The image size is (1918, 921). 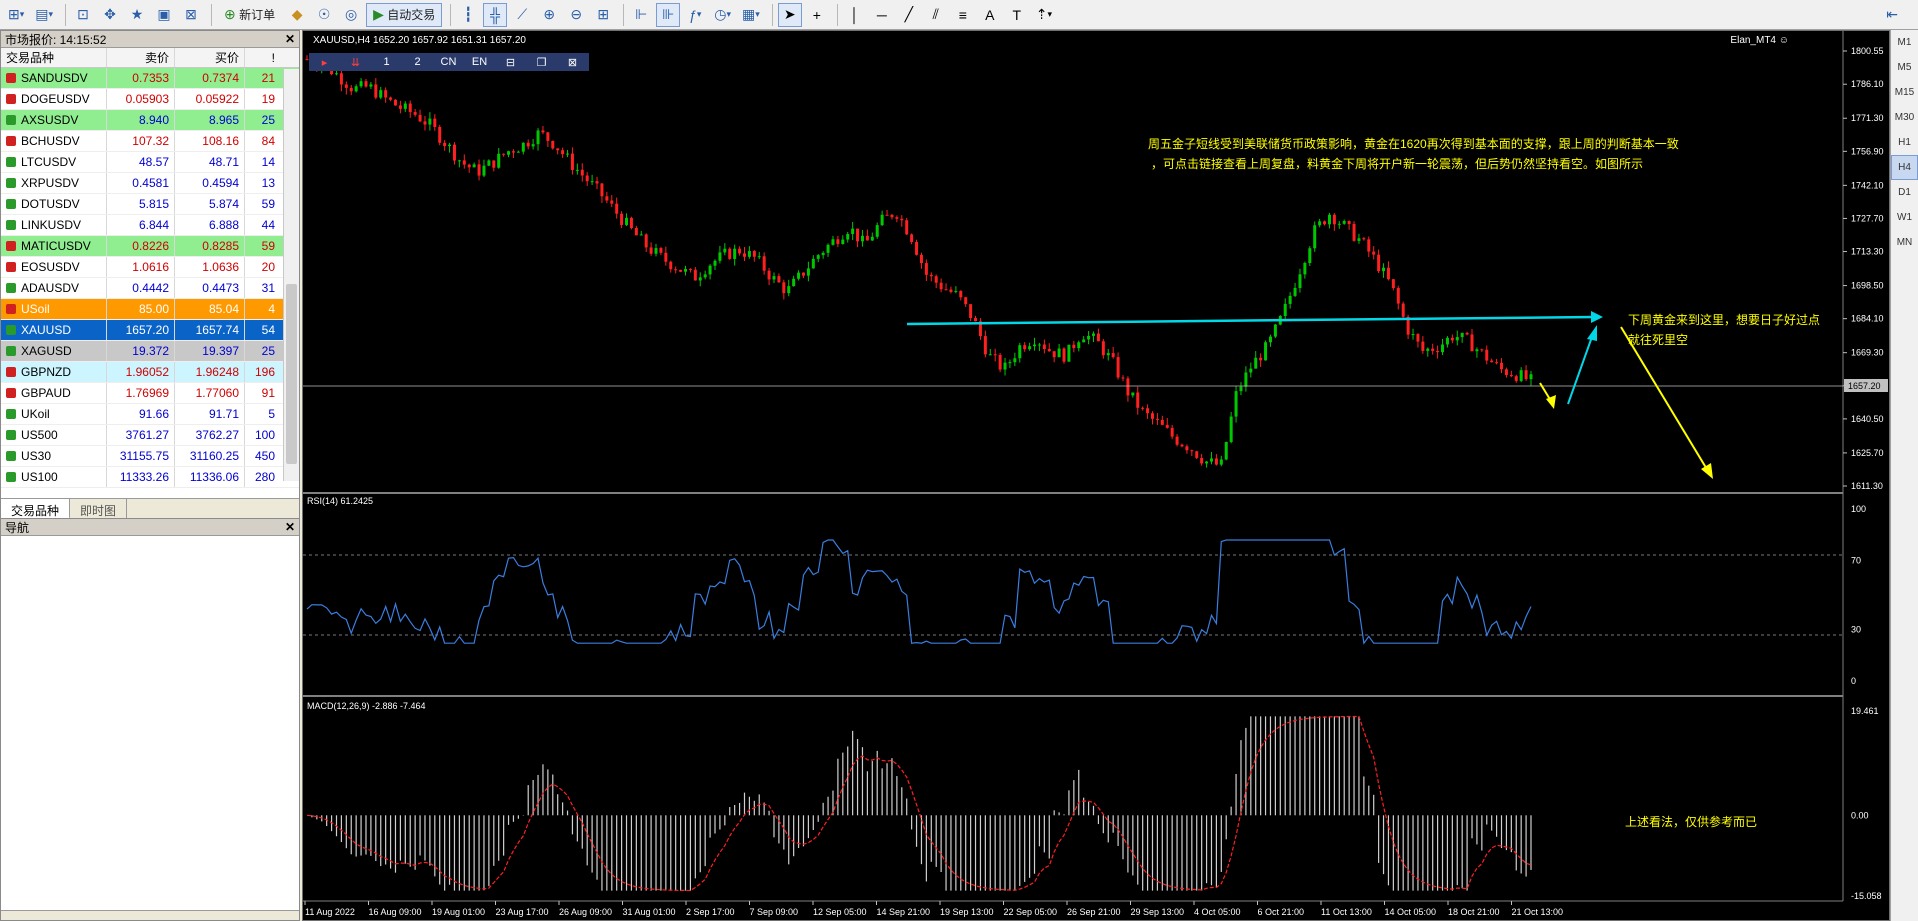 I want to click on profiles-button: ▤ ▾, so click(x=44, y=15).